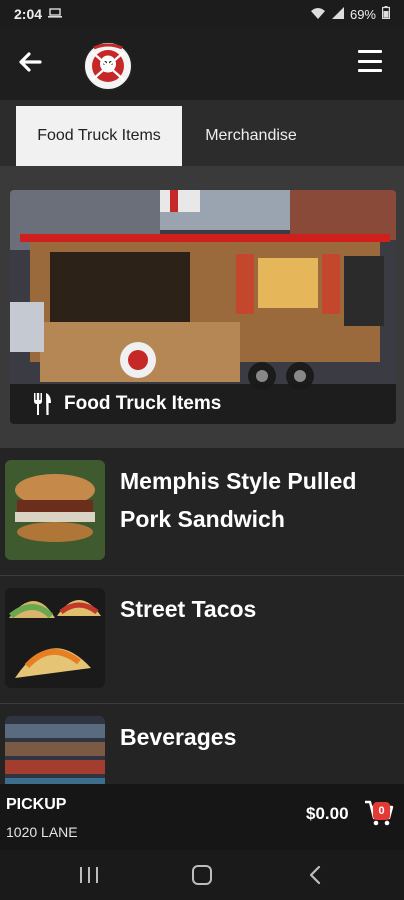 The width and height of the screenshot is (404, 900). I want to click on status-indicators: 69%, so click(350, 14).